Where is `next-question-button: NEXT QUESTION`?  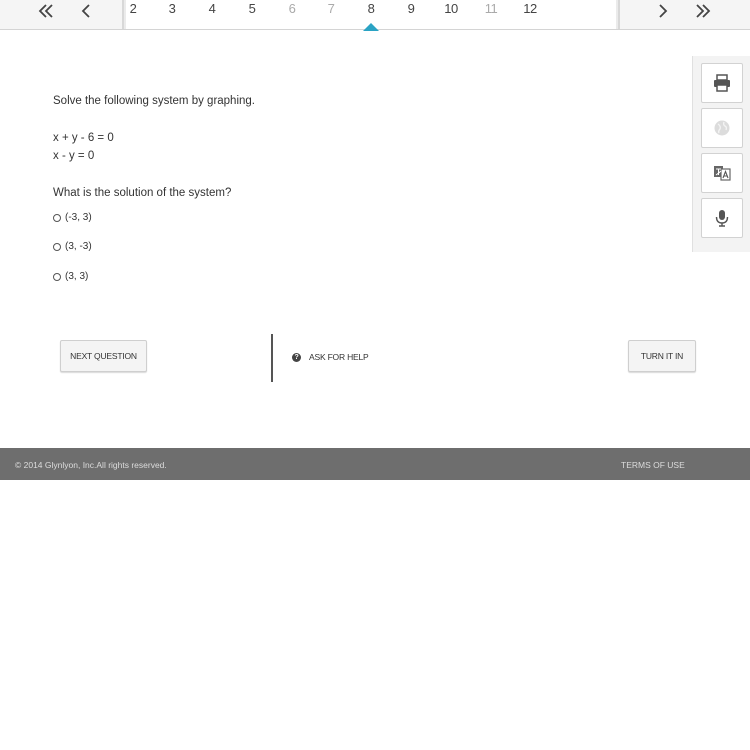
next-question-button: NEXT QUESTION is located at coordinates (103, 356).